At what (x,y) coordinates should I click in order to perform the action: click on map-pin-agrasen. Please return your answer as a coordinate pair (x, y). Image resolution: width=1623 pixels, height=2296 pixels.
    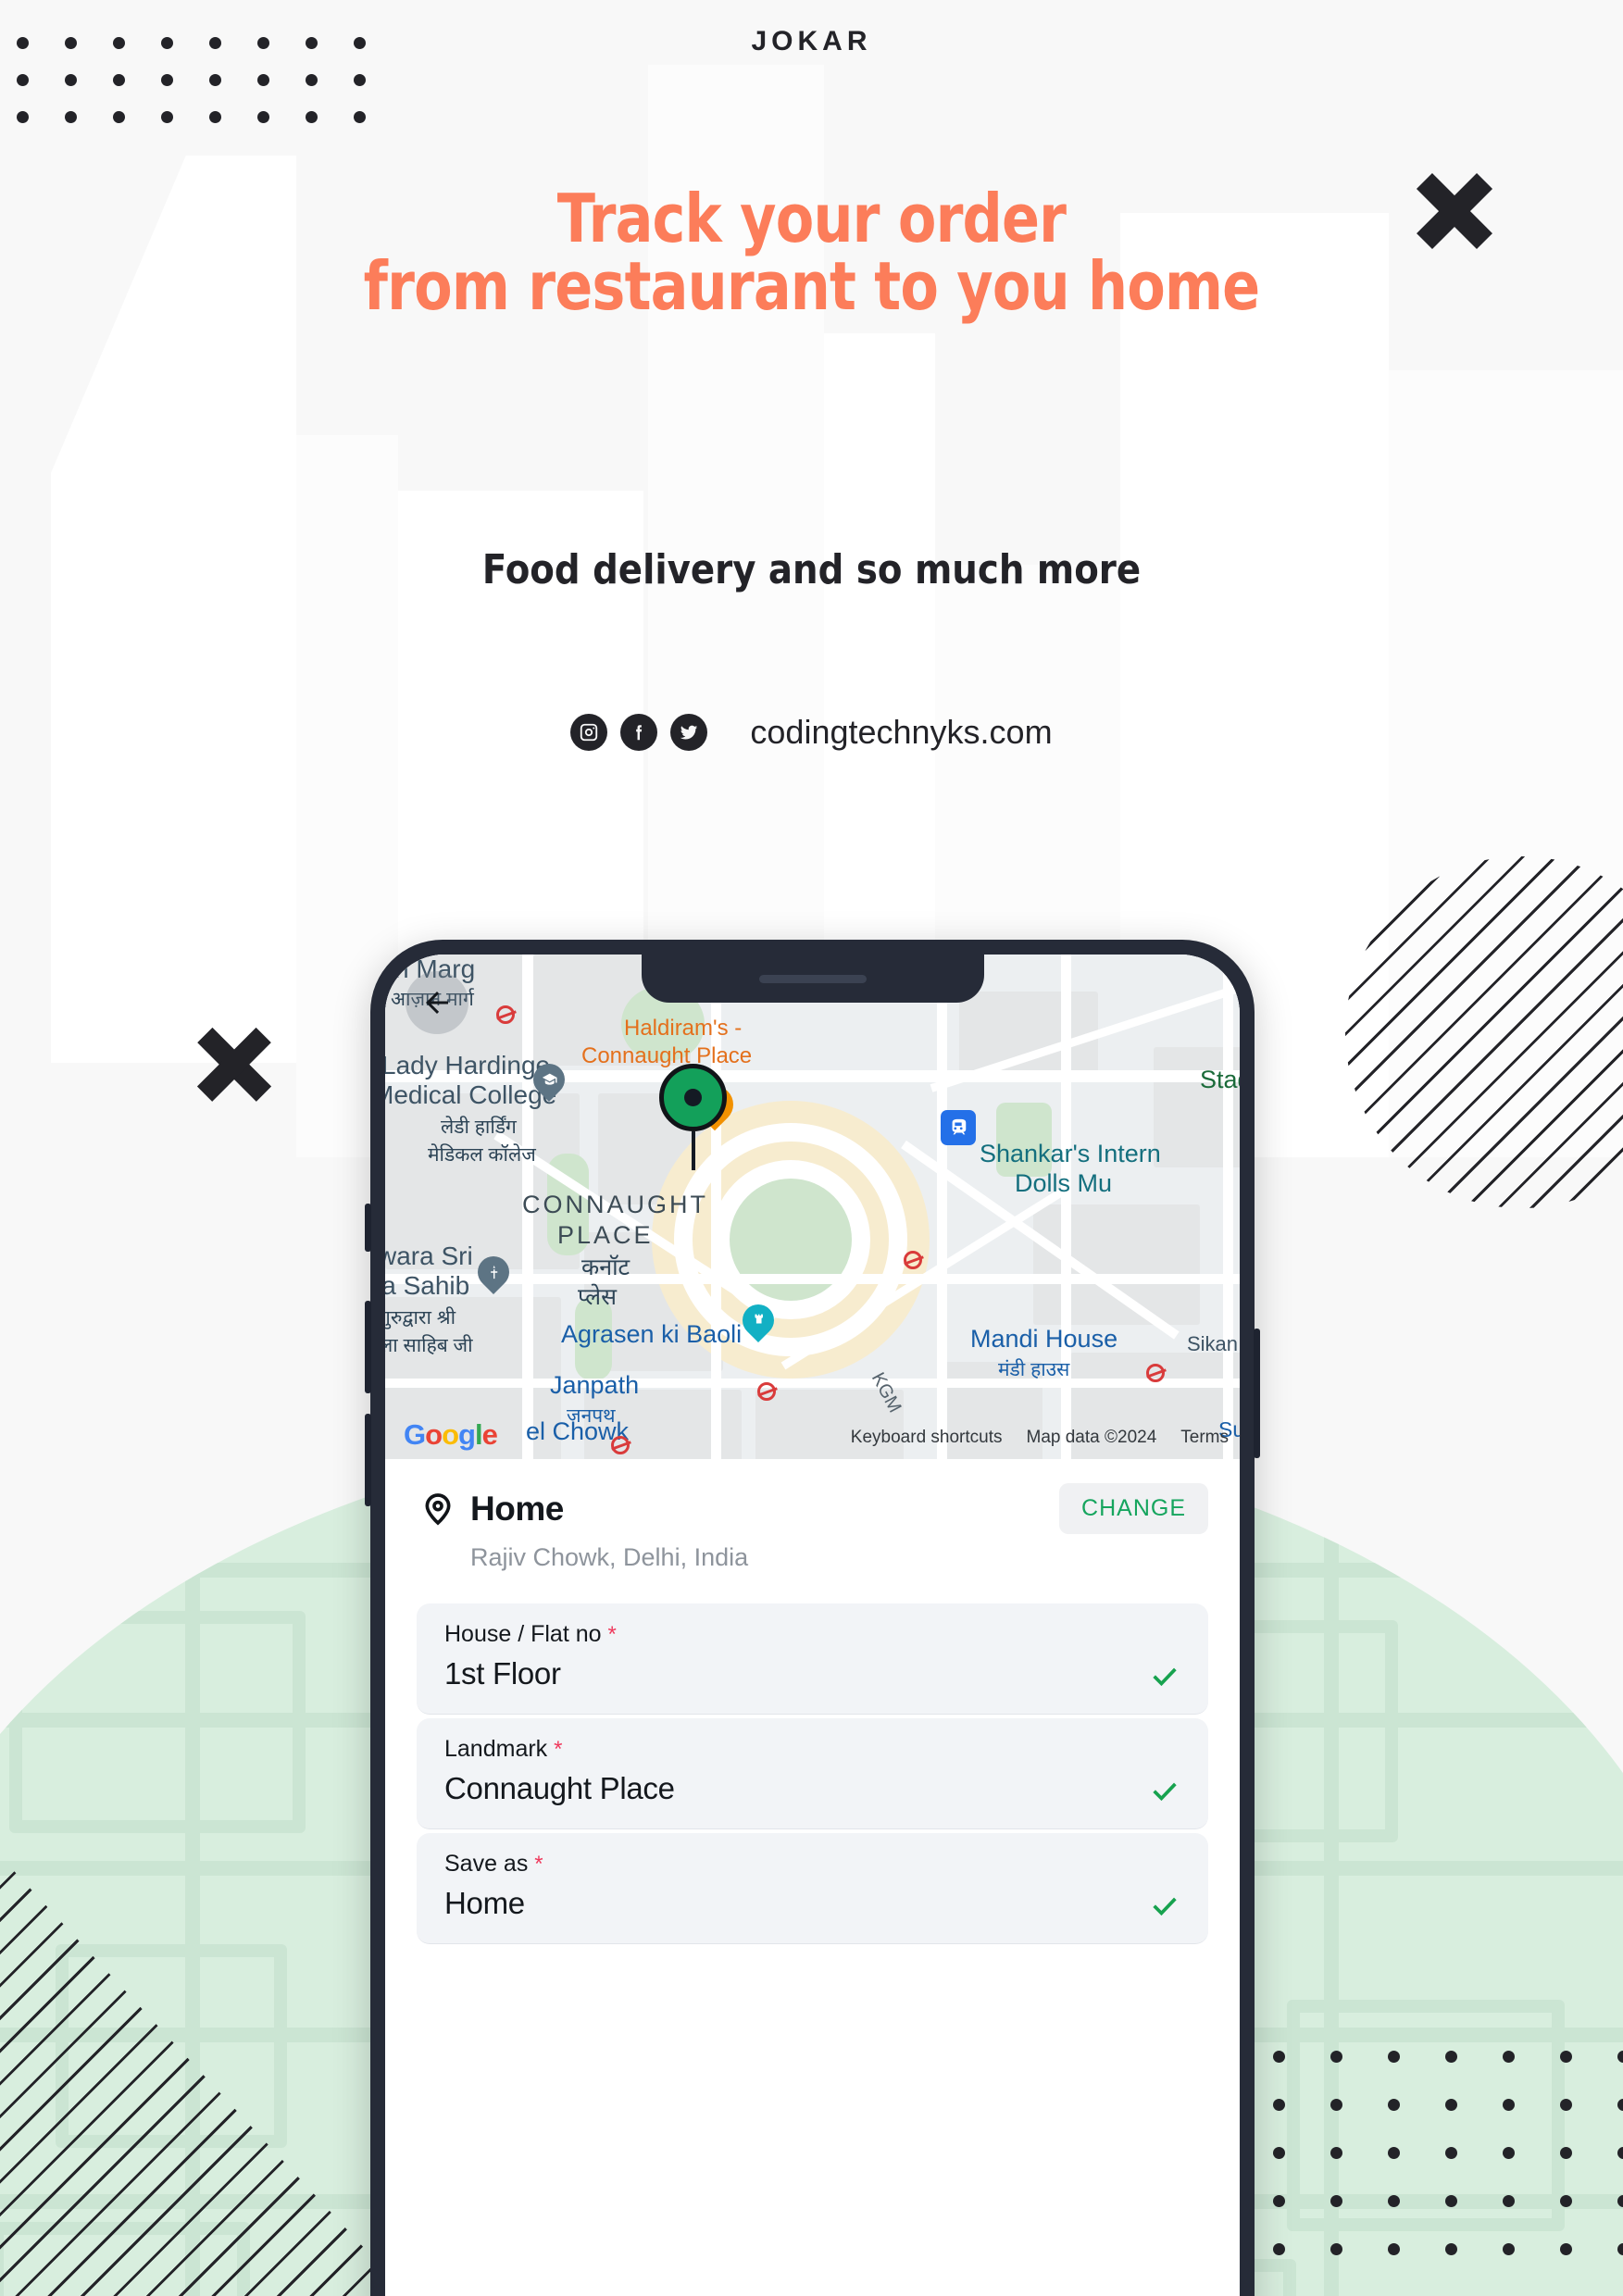
    Looking at the image, I should click on (758, 1320).